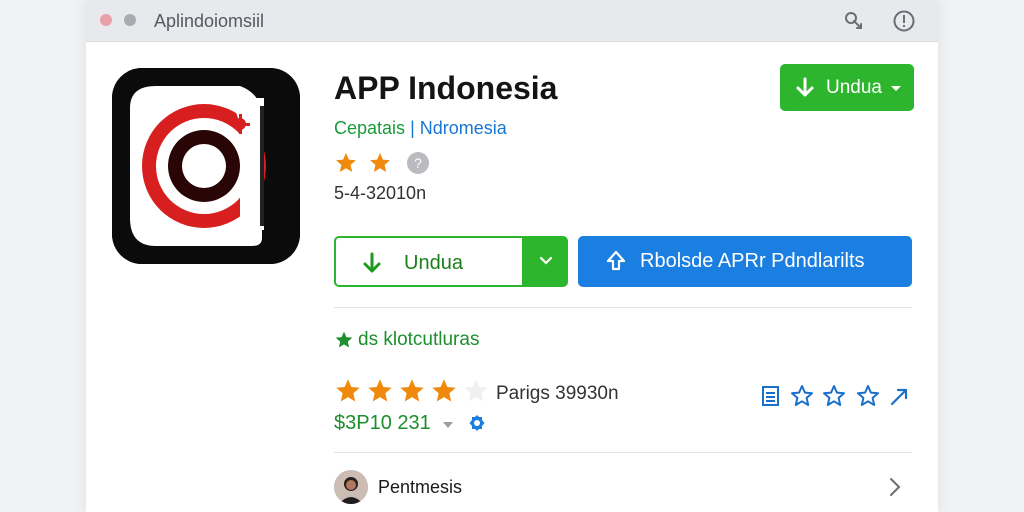 The image size is (1024, 512). I want to click on list-icon, so click(771, 396).